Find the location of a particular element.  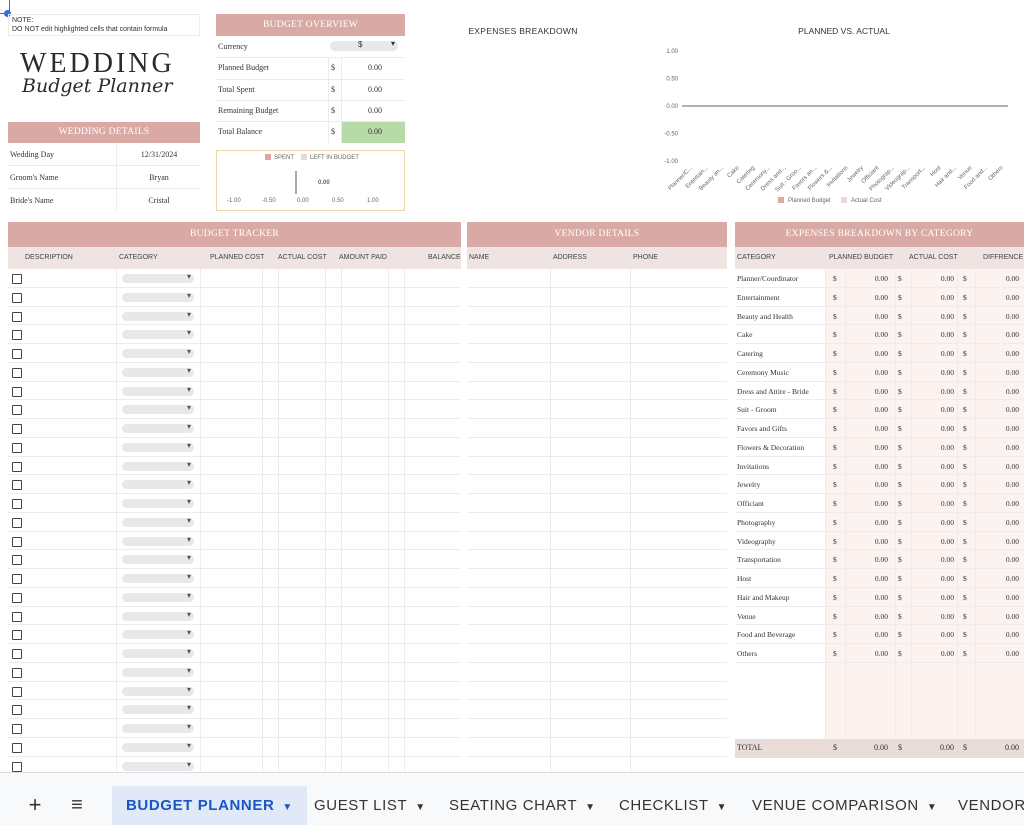

wedding-day-value: 12/31/2024 is located at coordinates (159, 154).